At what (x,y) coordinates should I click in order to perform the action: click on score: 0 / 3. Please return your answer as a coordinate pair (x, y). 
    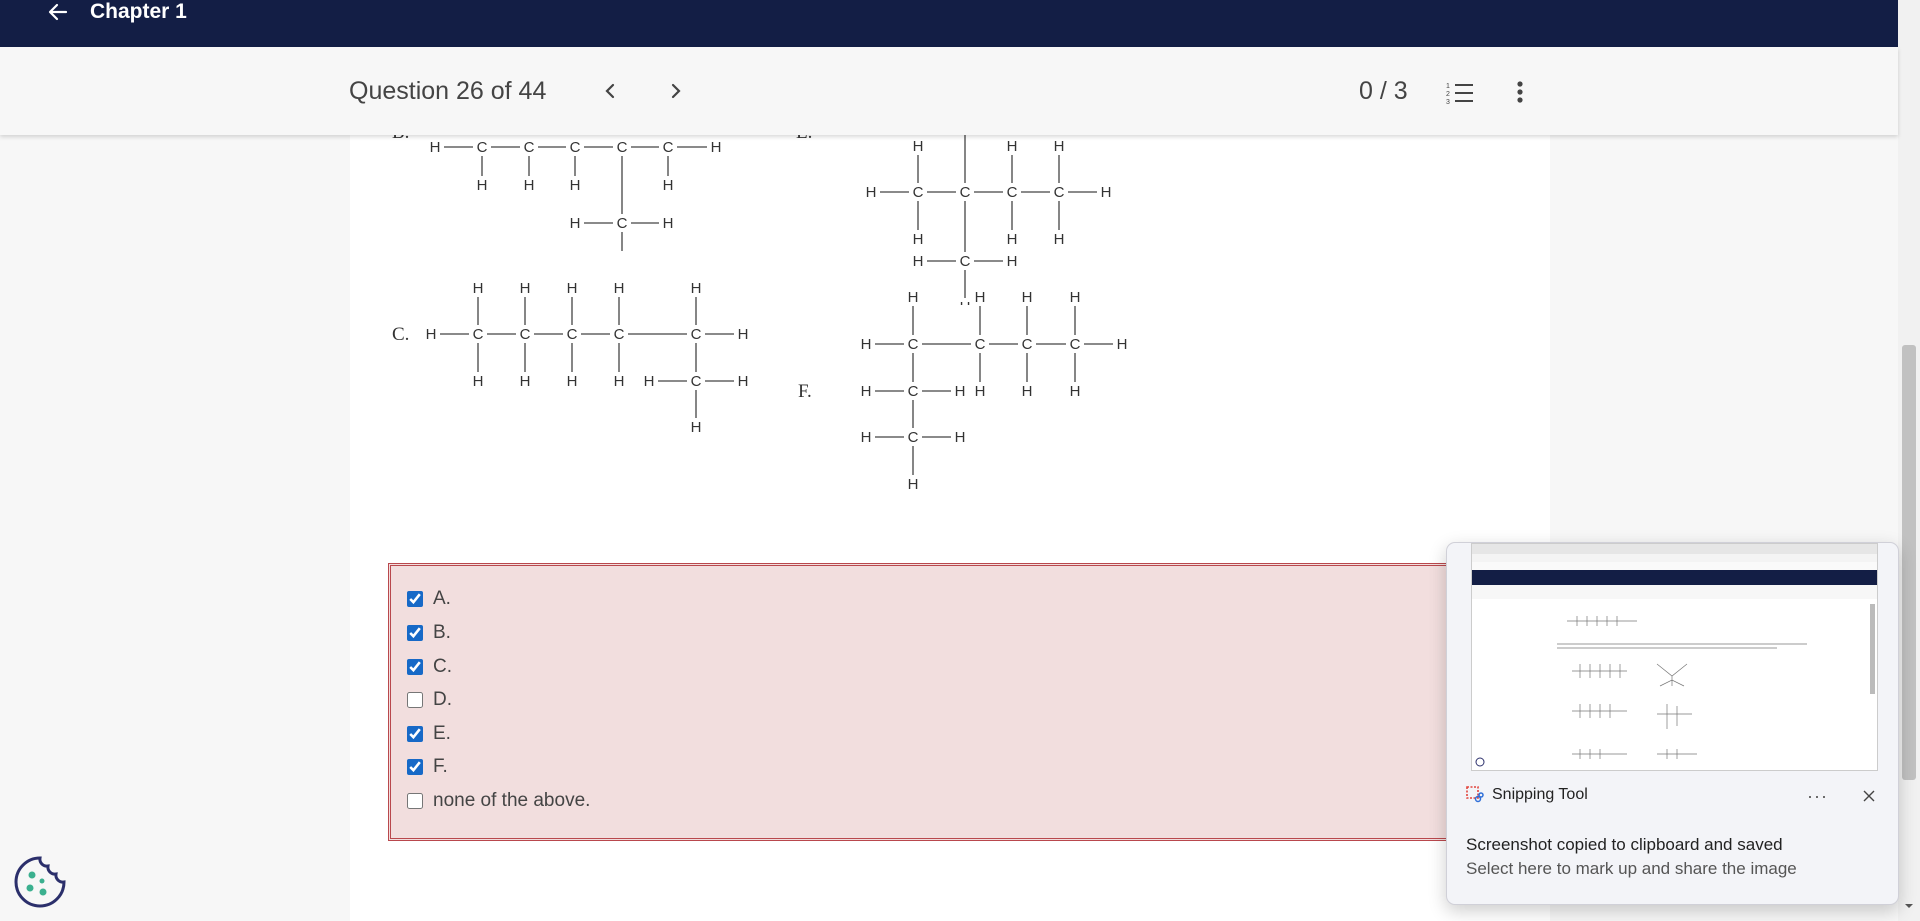
    Looking at the image, I should click on (1383, 91).